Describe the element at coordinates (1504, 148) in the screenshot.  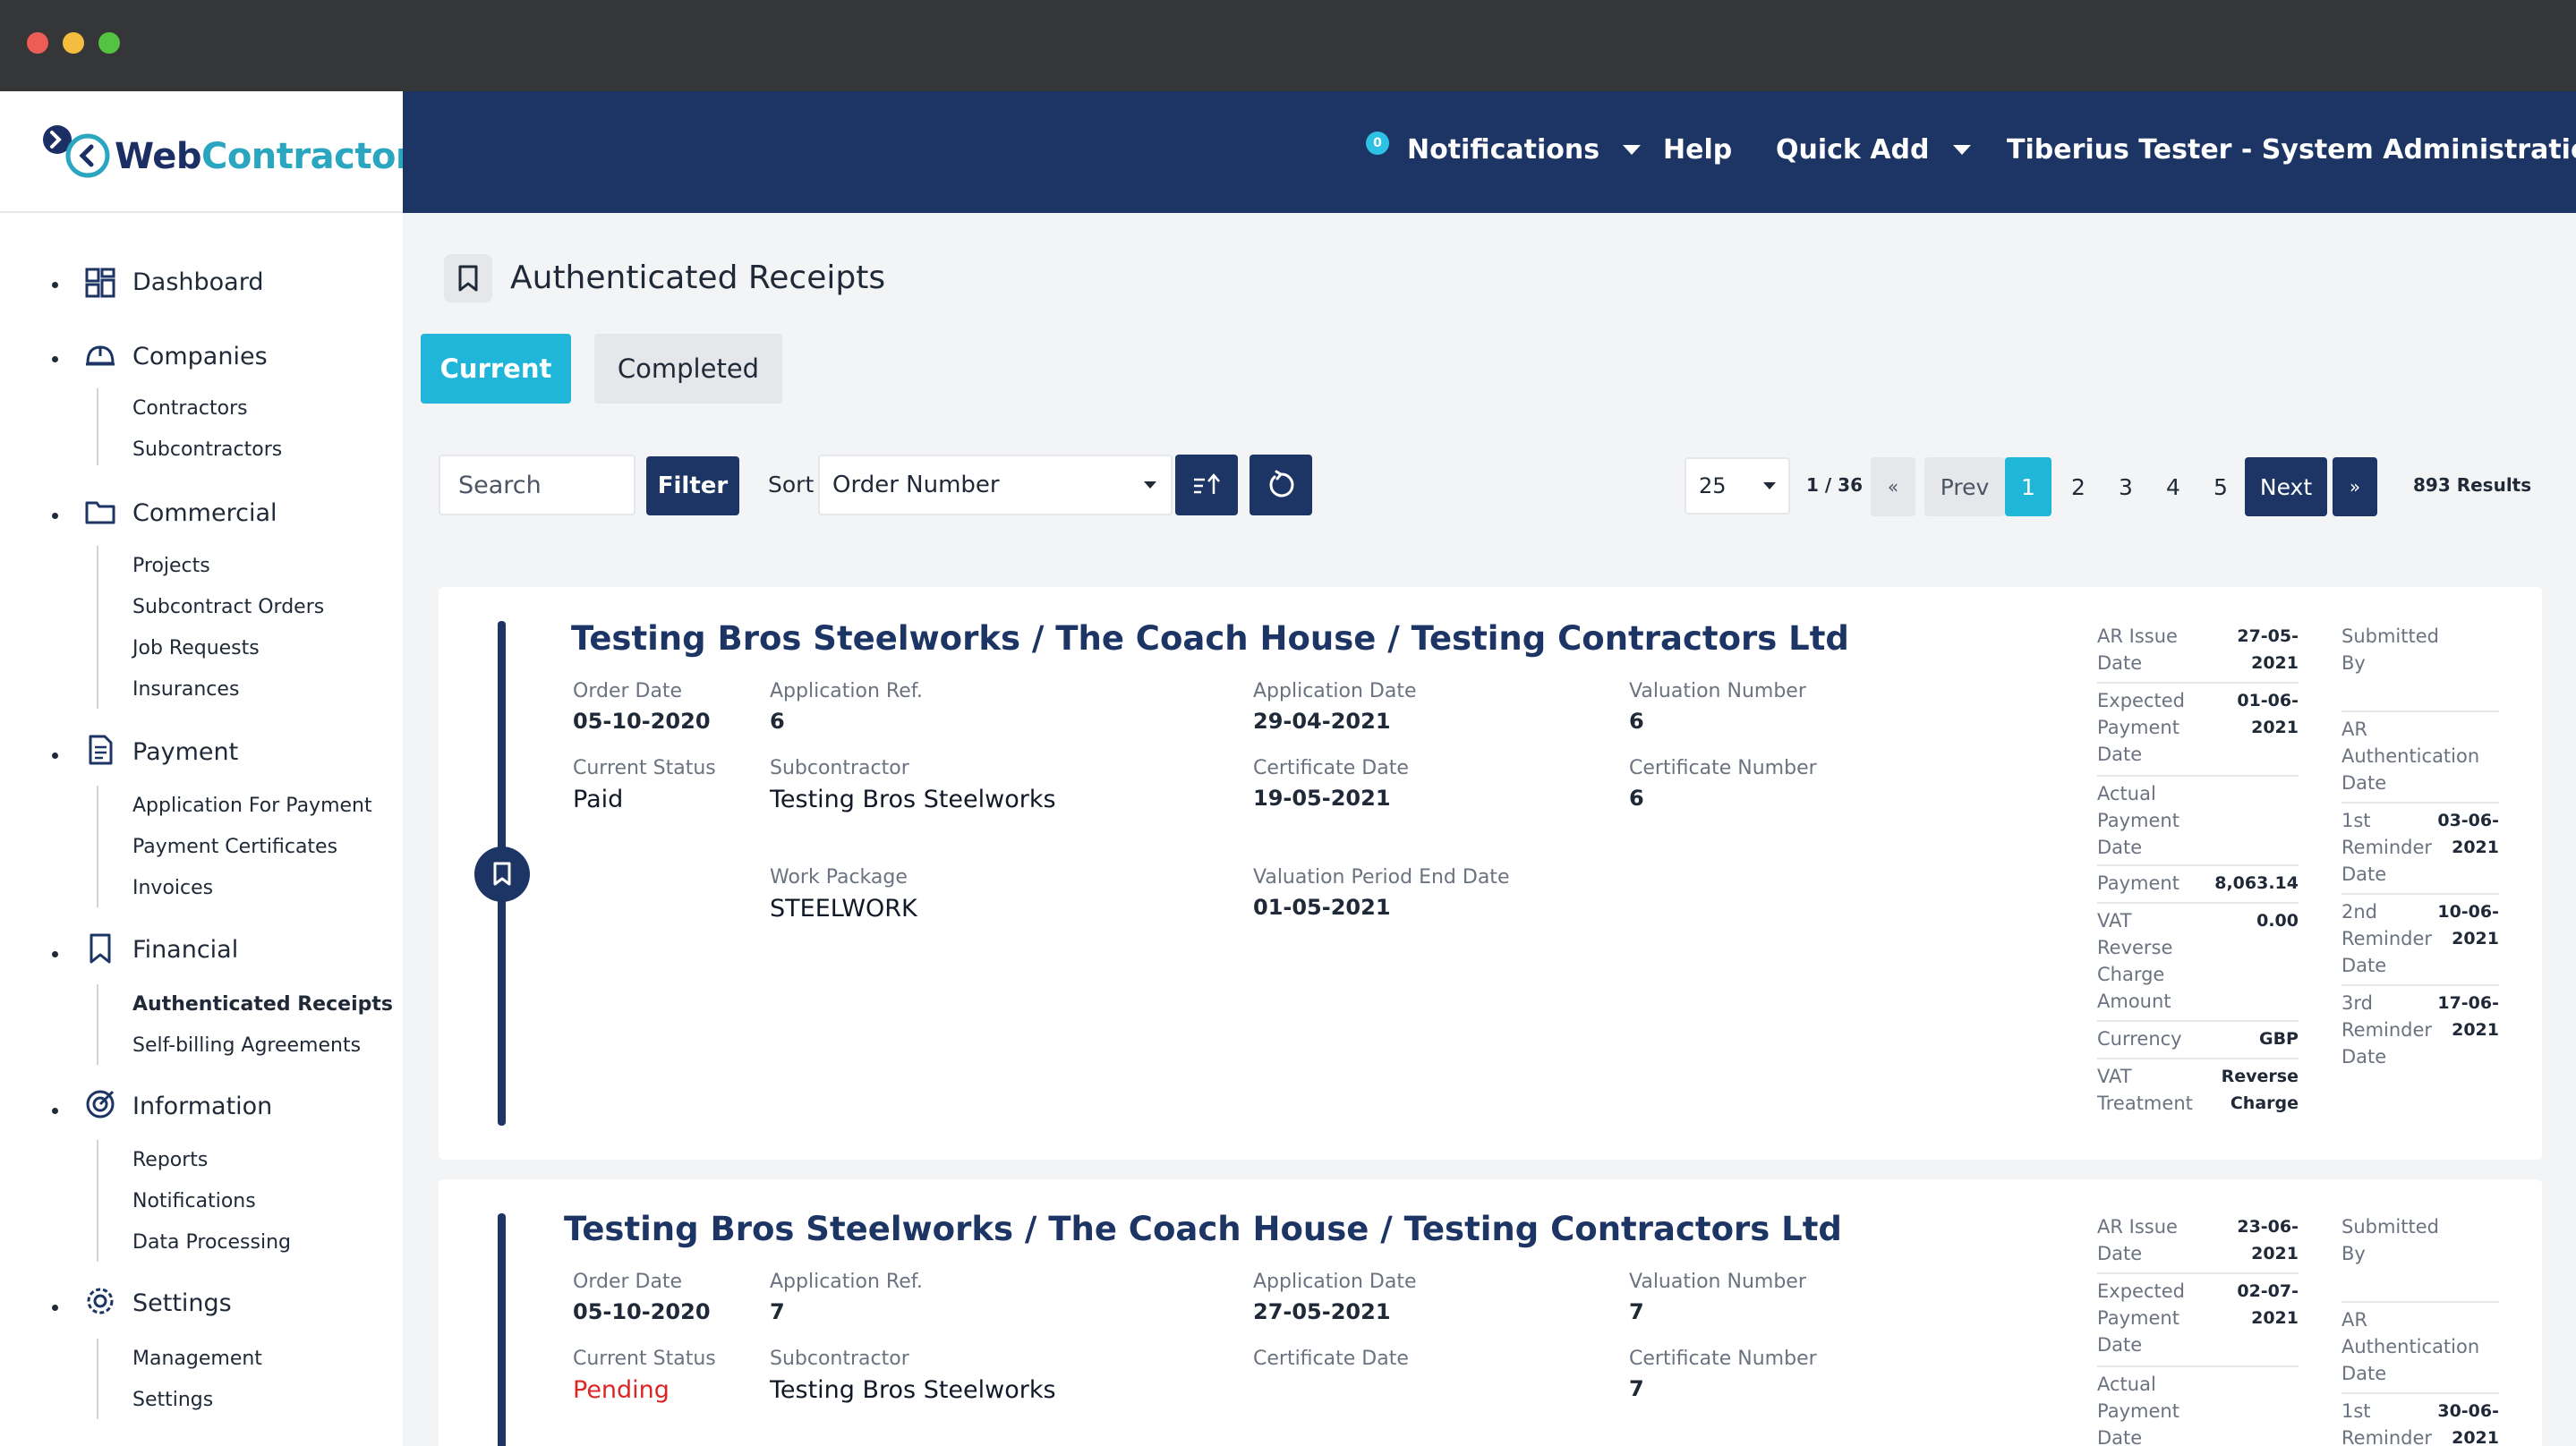
I see `notifications-menu: 0 Notifications` at that location.